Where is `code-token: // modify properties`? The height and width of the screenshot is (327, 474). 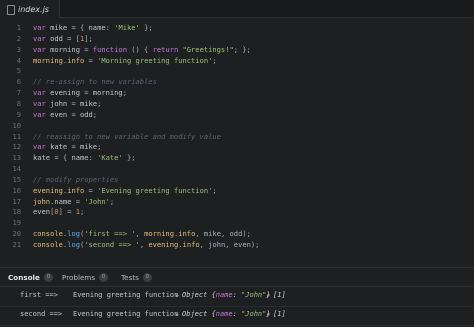
code-token: // modify properties is located at coordinates (76, 179).